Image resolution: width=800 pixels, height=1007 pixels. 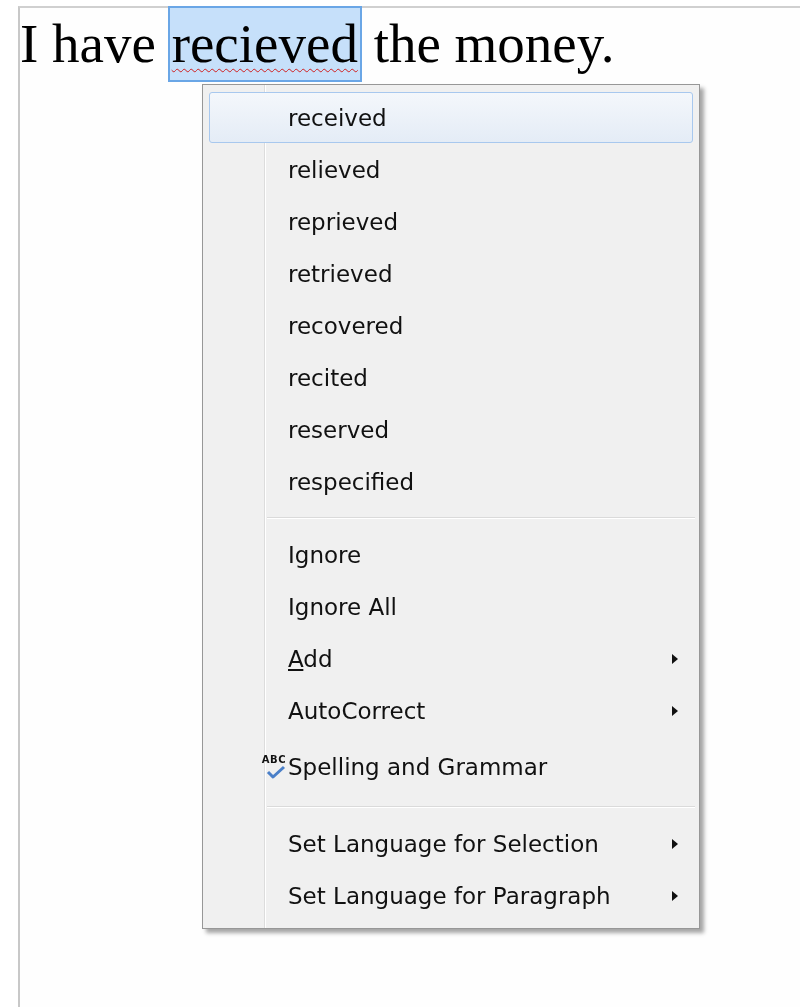 What do you see at coordinates (451, 658) in the screenshot?
I see `menu-item: Add` at bounding box center [451, 658].